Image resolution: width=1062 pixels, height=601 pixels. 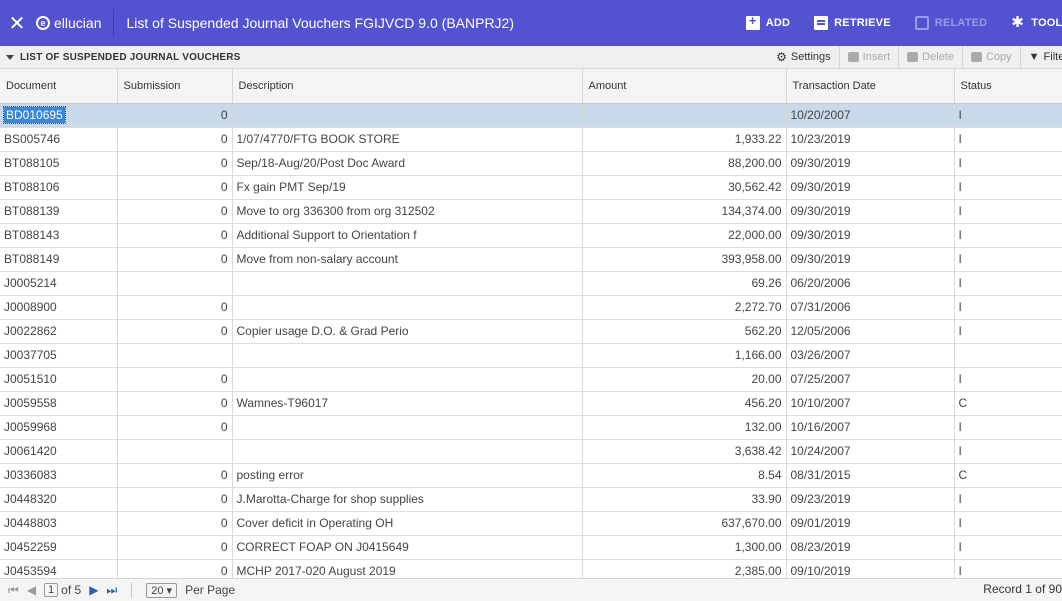 I want to click on copy-button: Copy, so click(x=990, y=57).